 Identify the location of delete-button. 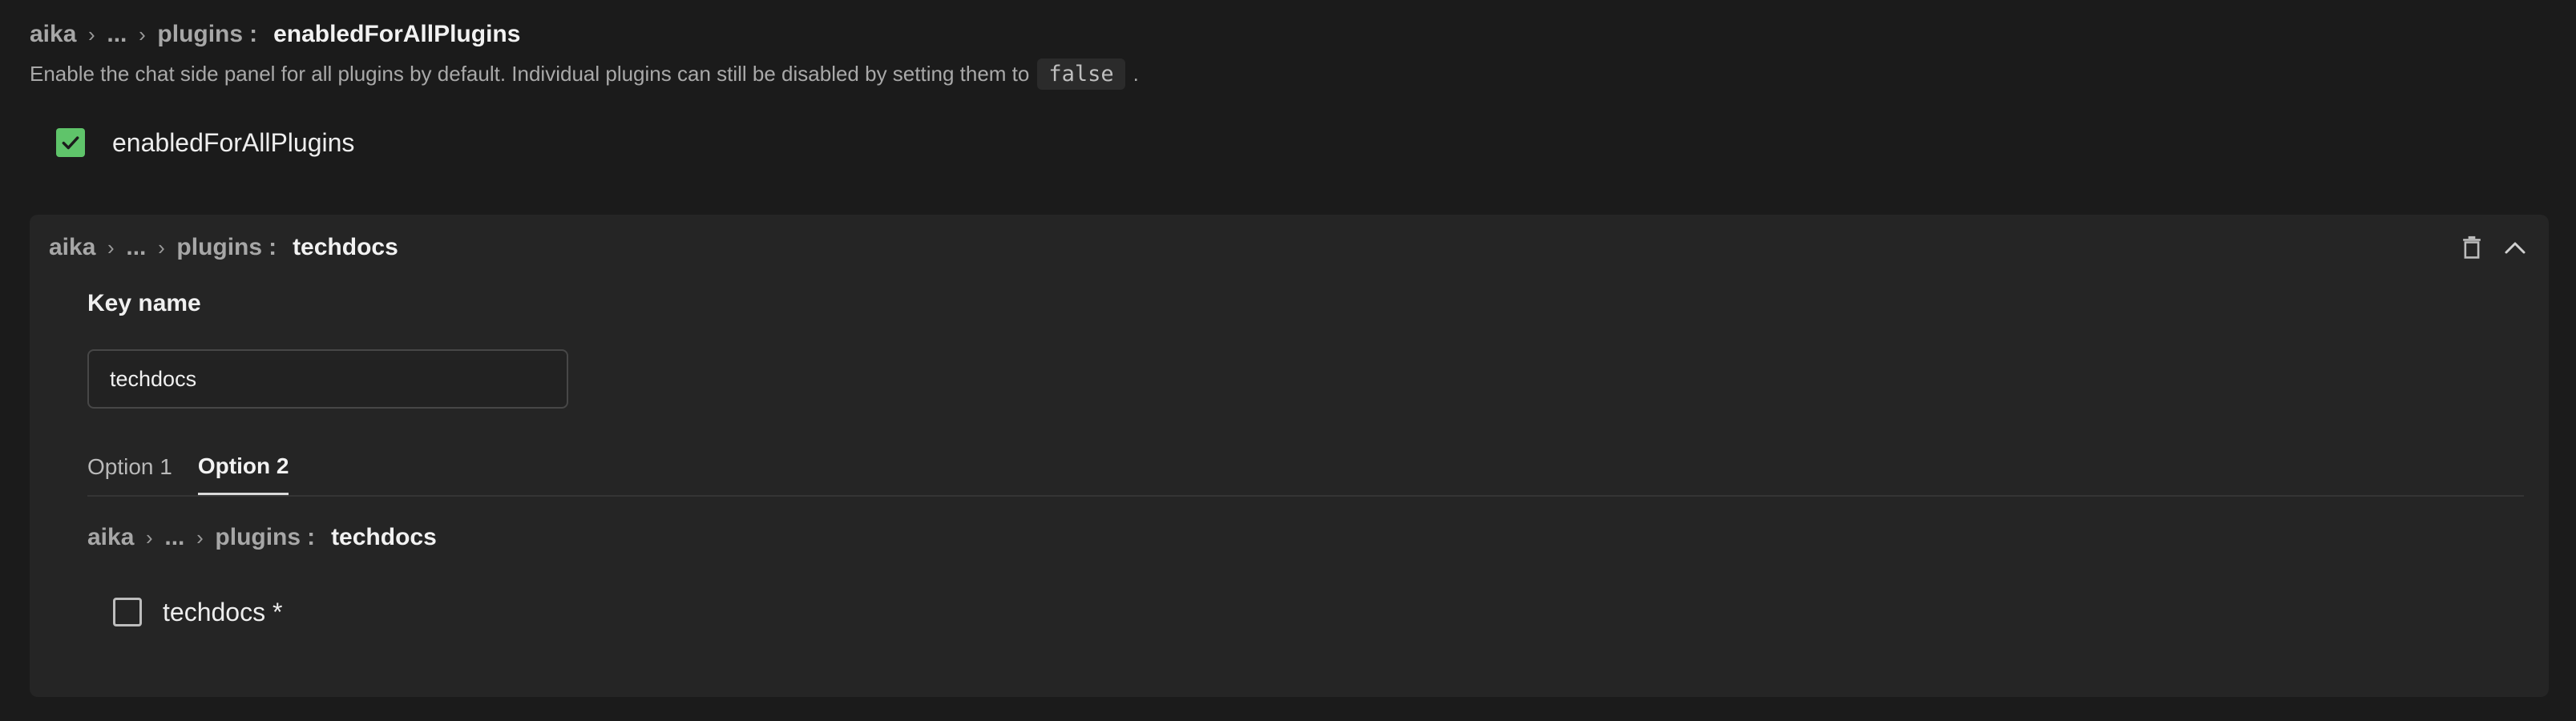
(2472, 247).